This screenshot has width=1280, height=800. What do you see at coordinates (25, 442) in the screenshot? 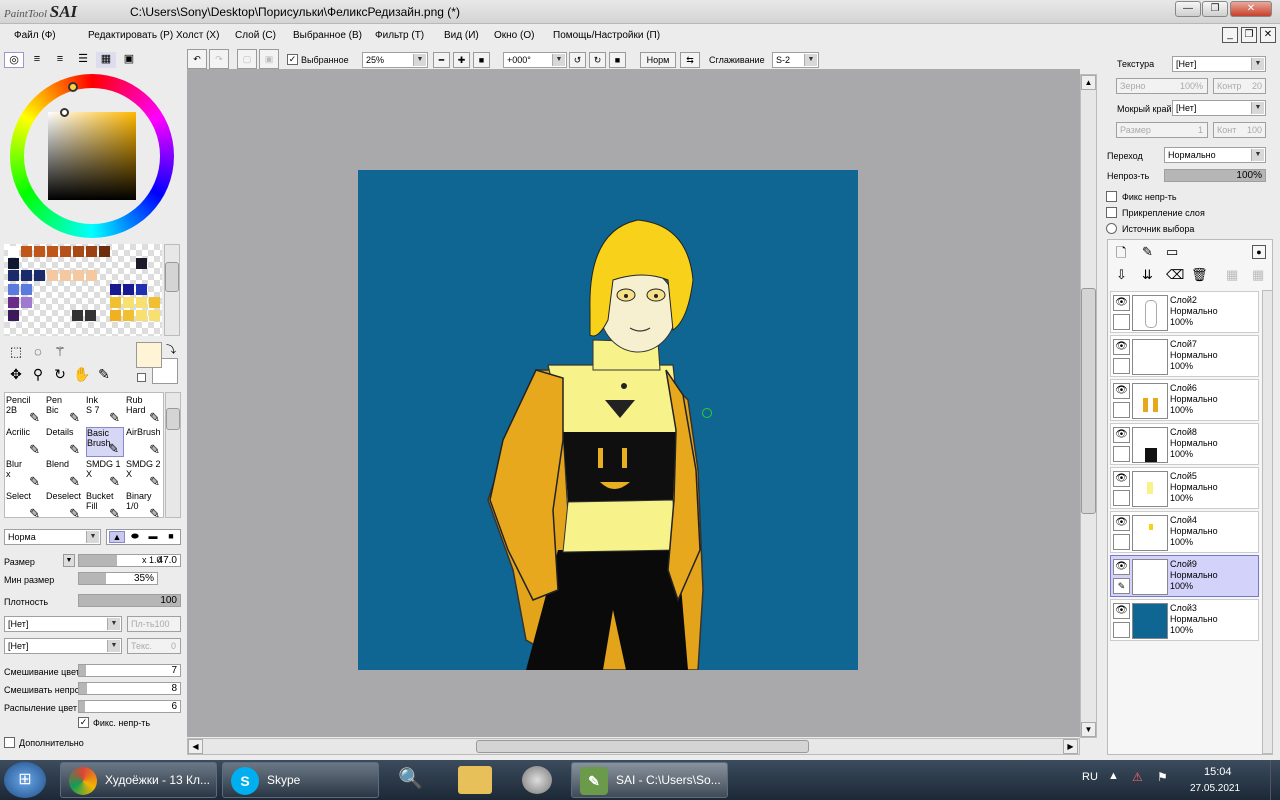
I see `brush-tool-acrilic: Acrilic ✎` at bounding box center [25, 442].